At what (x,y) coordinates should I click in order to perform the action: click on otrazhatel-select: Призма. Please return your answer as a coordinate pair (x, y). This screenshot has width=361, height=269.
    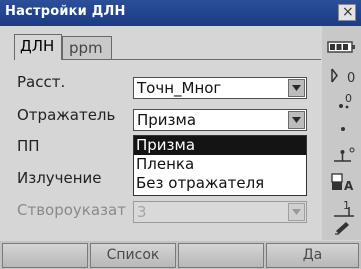
    Looking at the image, I should click on (220, 120).